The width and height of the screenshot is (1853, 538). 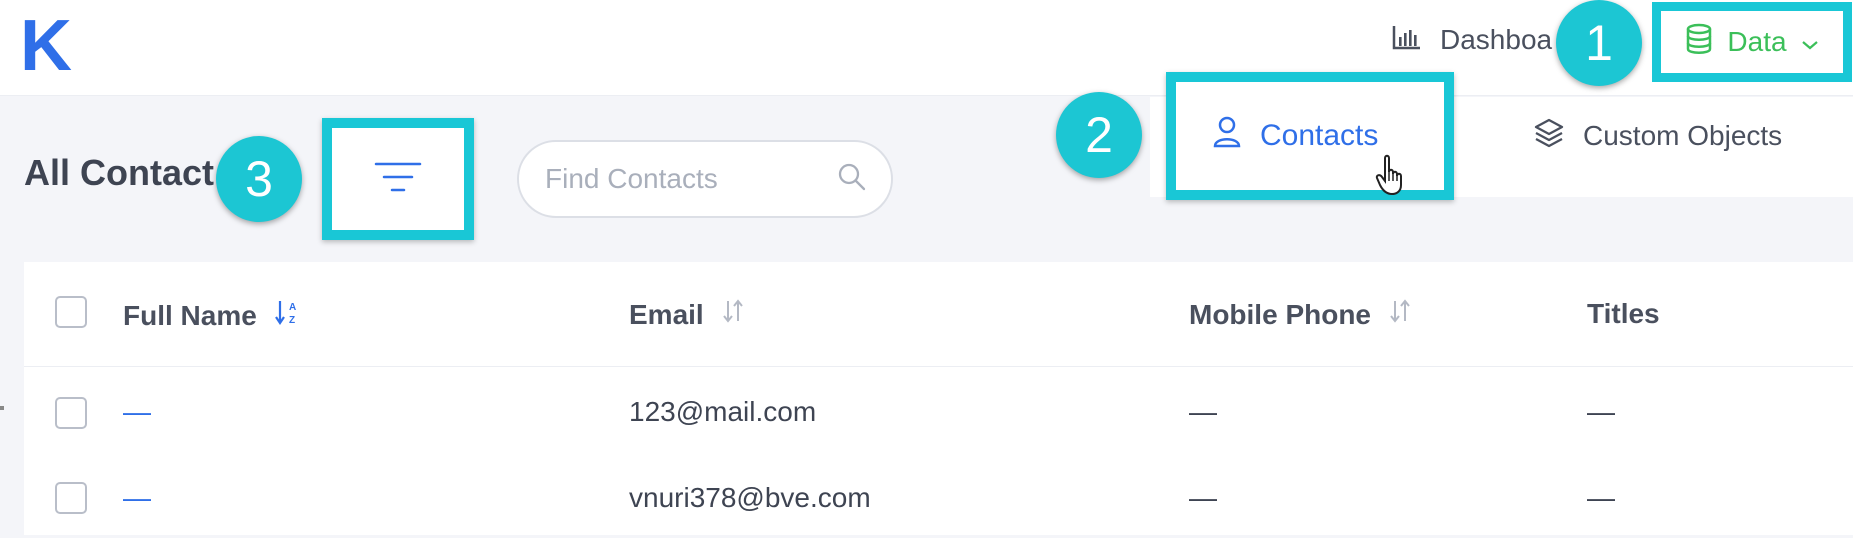 What do you see at coordinates (2, 408) in the screenshot?
I see `side-edge-marker` at bounding box center [2, 408].